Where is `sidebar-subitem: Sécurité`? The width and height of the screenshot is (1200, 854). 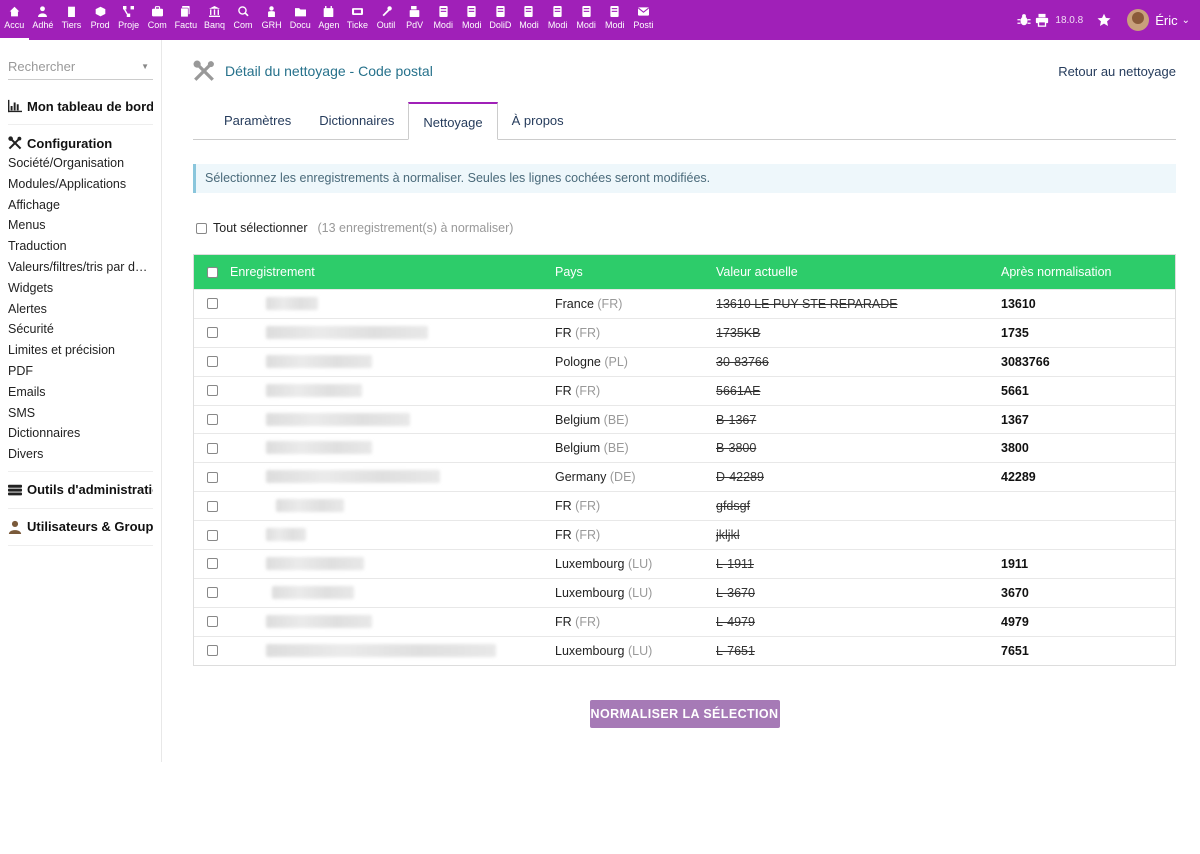 sidebar-subitem: Sécurité is located at coordinates (80, 329).